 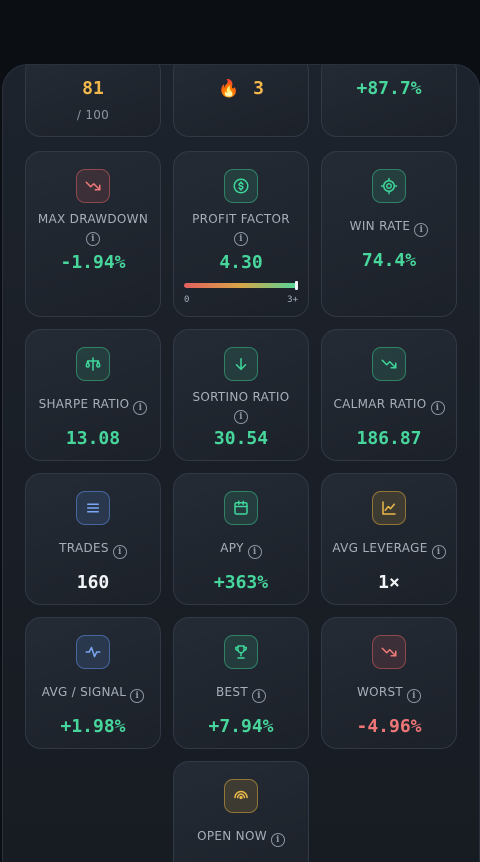 What do you see at coordinates (389, 508) in the screenshot?
I see `chart-line-icon` at bounding box center [389, 508].